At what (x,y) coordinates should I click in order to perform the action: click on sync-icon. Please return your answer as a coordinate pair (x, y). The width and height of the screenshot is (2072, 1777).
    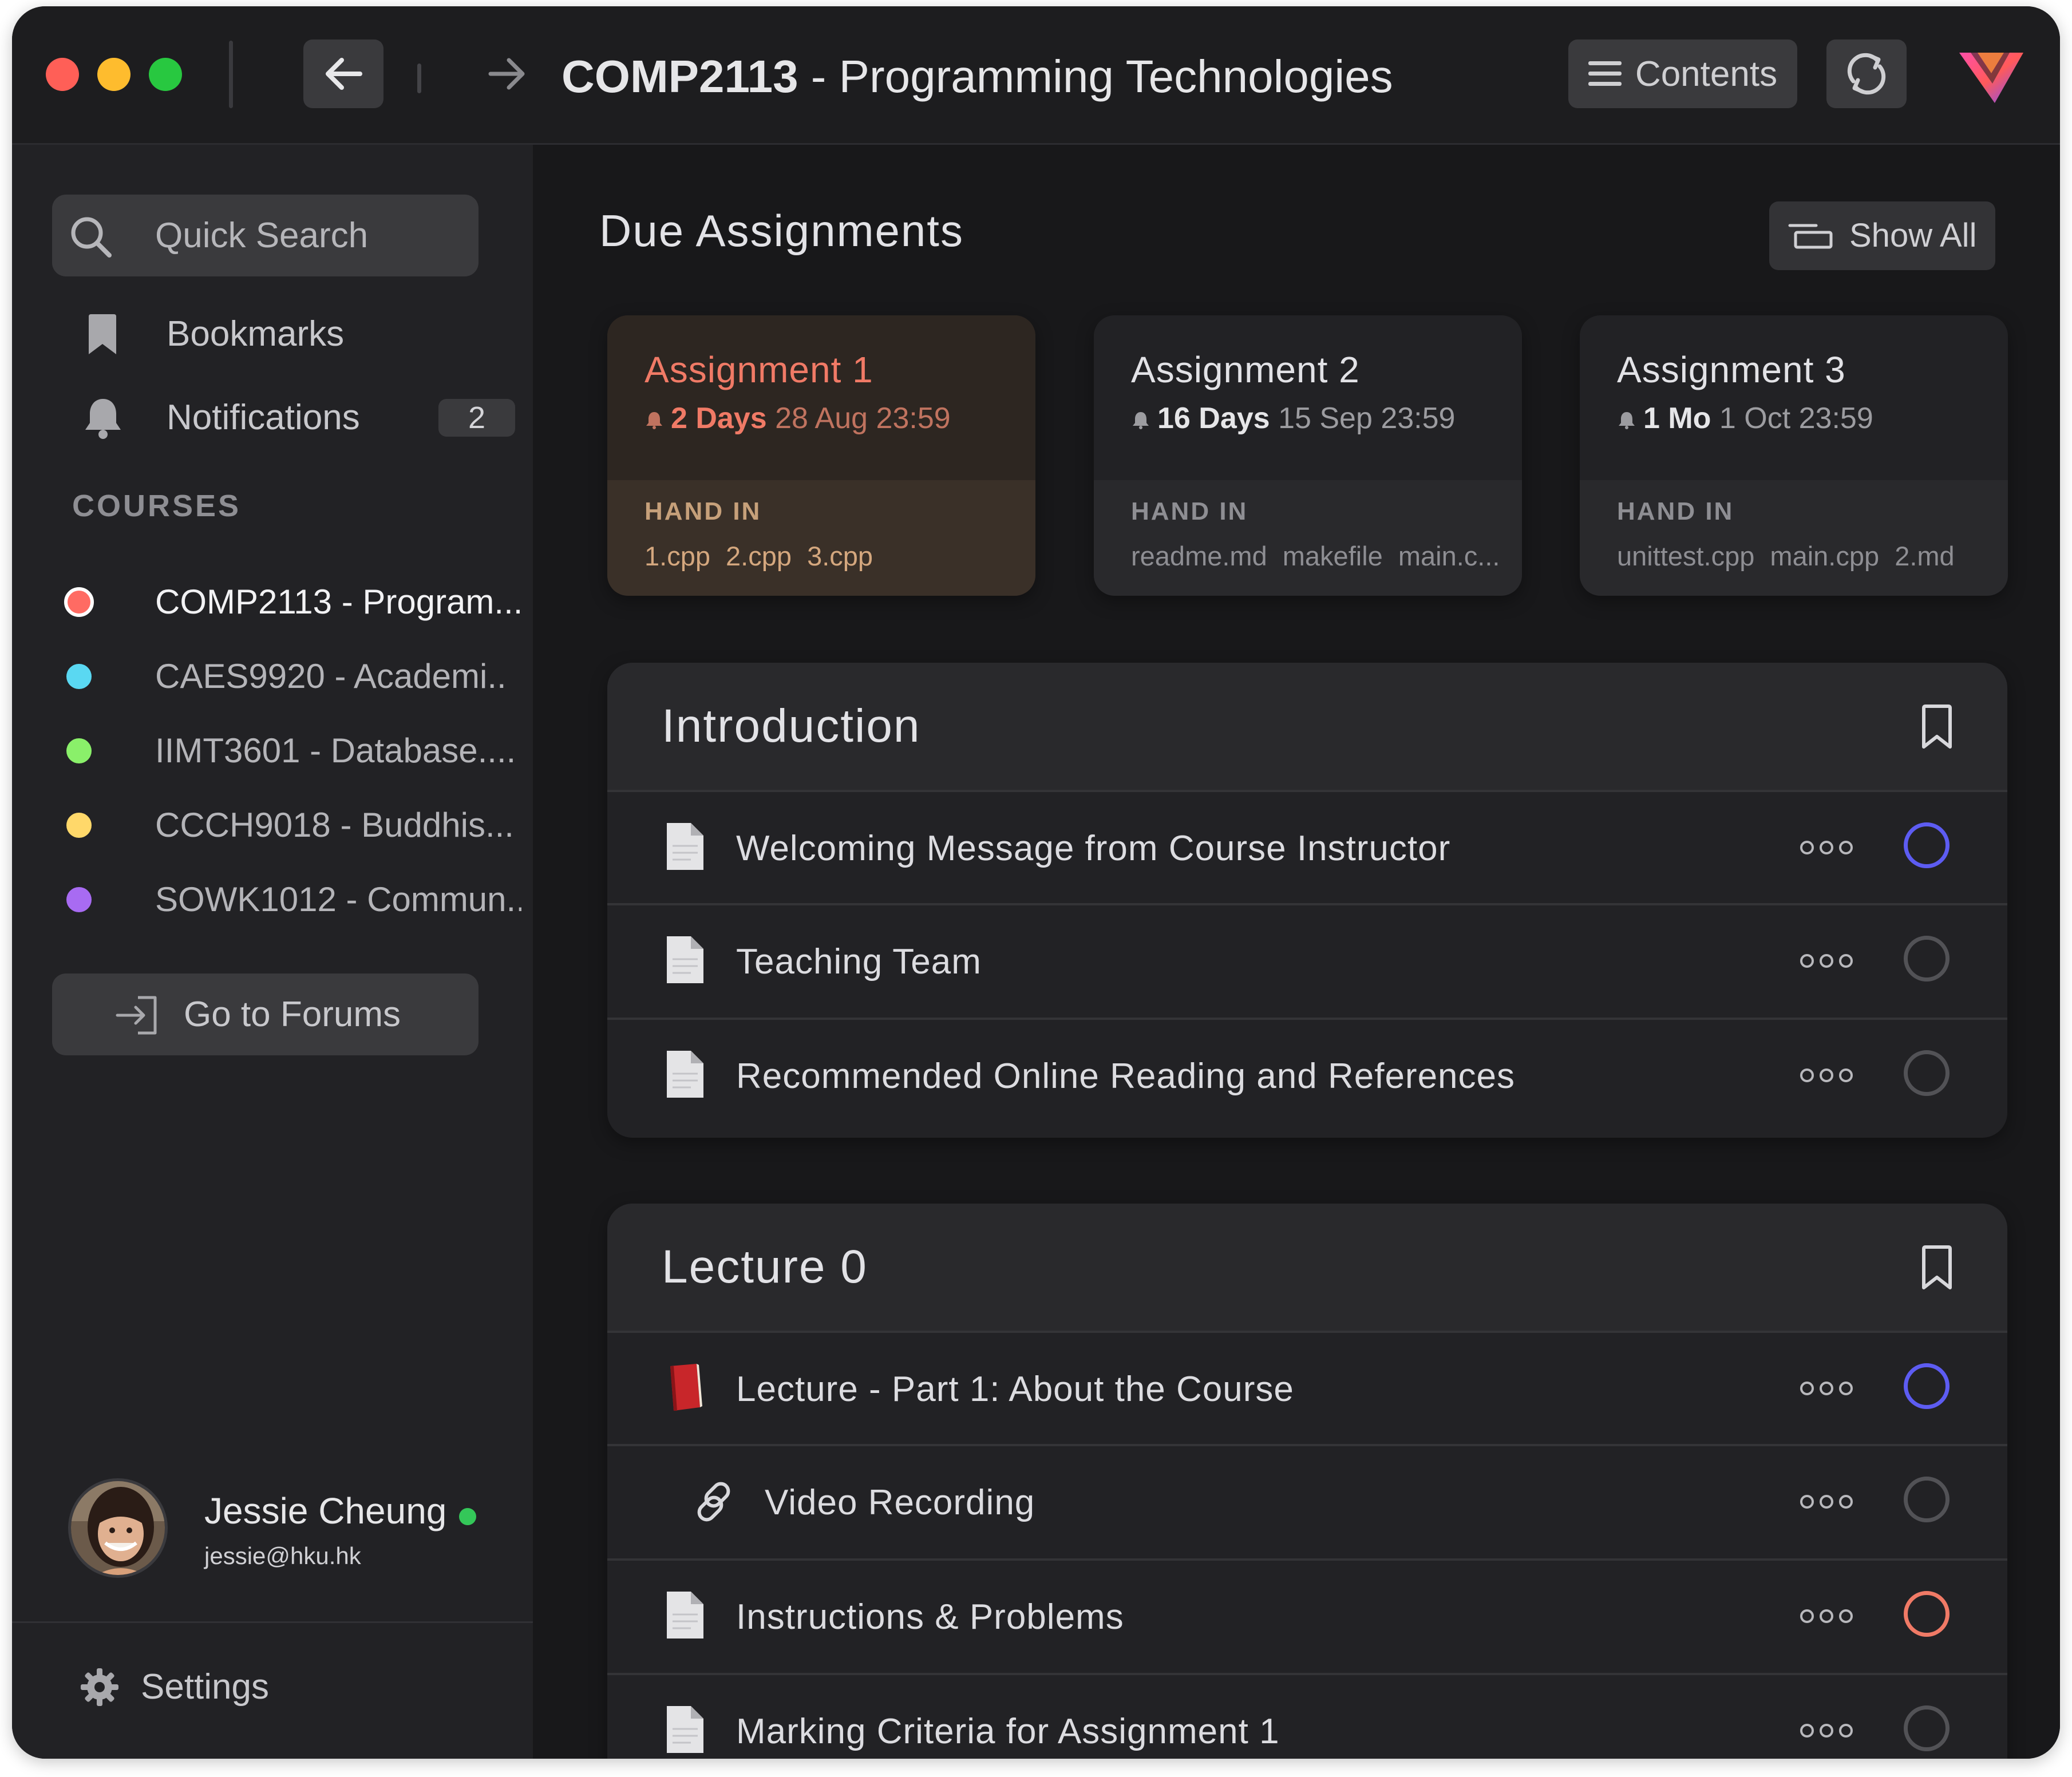
    Looking at the image, I should click on (1867, 74).